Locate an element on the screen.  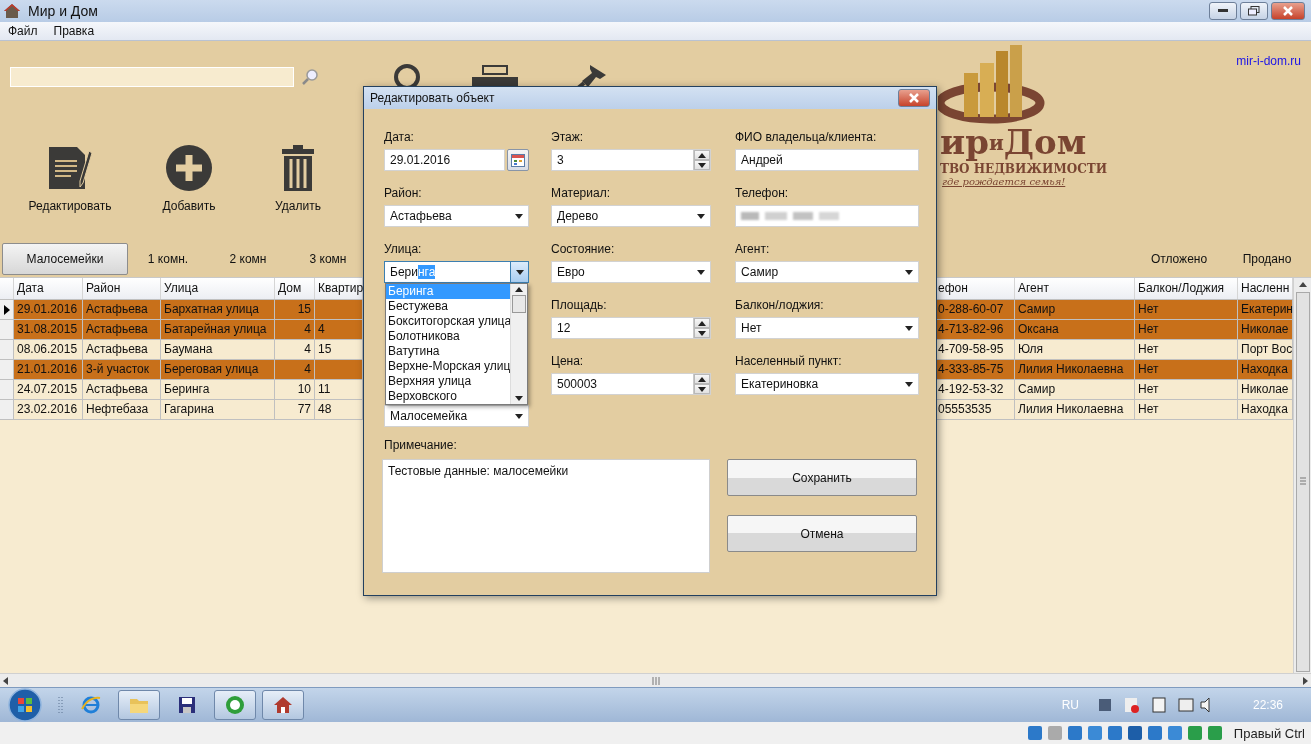
field-label: Материал: is located at coordinates (581, 193).